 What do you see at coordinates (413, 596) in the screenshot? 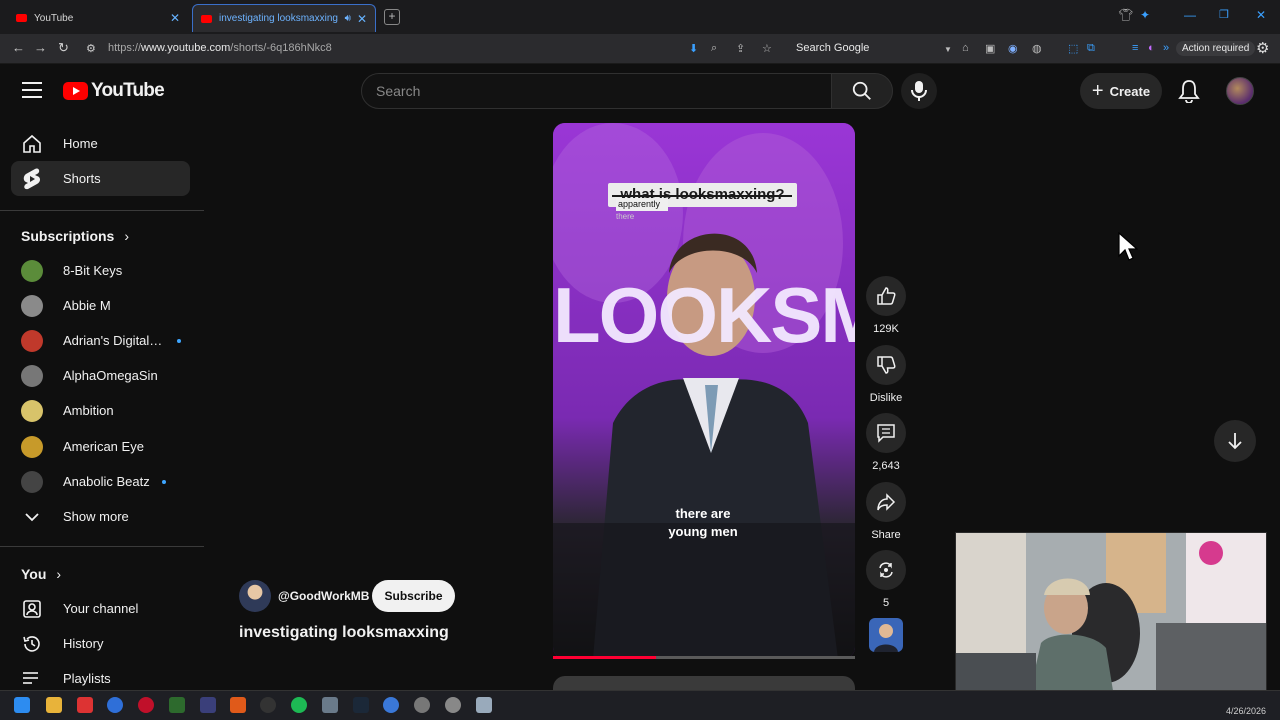
I see `subscribe-button: Subscribe` at bounding box center [413, 596].